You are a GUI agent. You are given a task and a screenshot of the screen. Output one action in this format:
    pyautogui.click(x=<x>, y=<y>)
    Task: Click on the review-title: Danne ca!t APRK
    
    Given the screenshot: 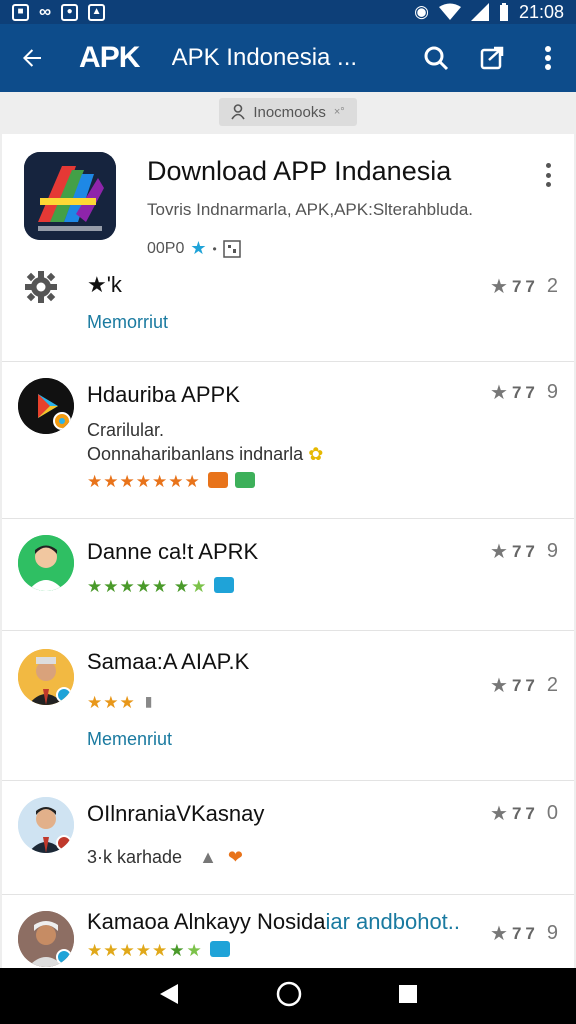 What is the action you would take?
    pyautogui.click(x=173, y=551)
    